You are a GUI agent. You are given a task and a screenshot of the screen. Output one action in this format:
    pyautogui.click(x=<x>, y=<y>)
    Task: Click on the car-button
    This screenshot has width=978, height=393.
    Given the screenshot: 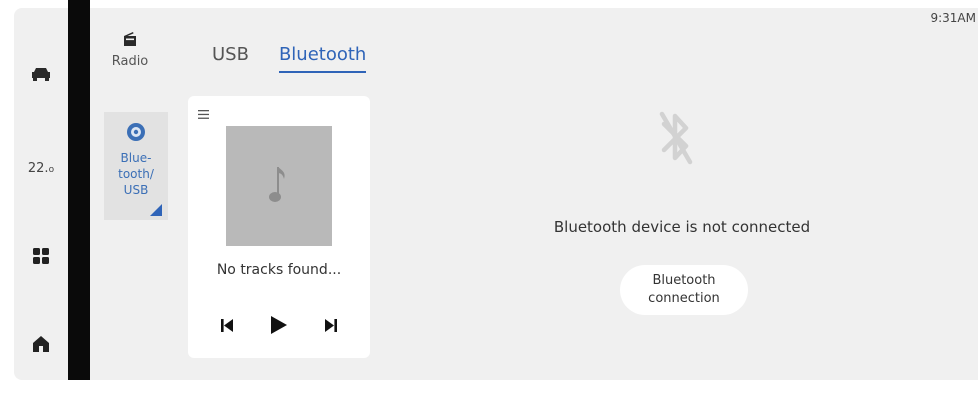 What is the action you would take?
    pyautogui.click(x=41, y=74)
    